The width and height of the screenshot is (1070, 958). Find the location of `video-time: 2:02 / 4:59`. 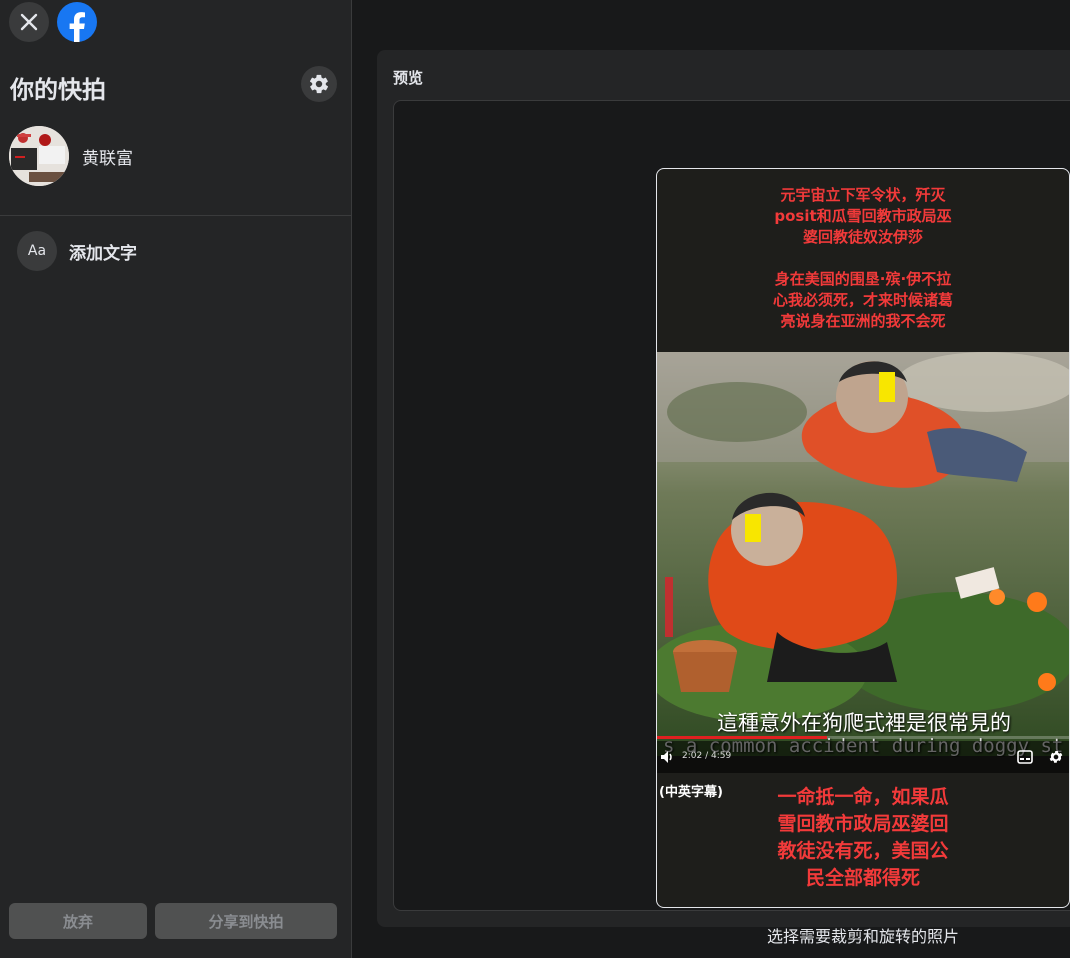

video-time: 2:02 / 4:59 is located at coordinates (707, 756).